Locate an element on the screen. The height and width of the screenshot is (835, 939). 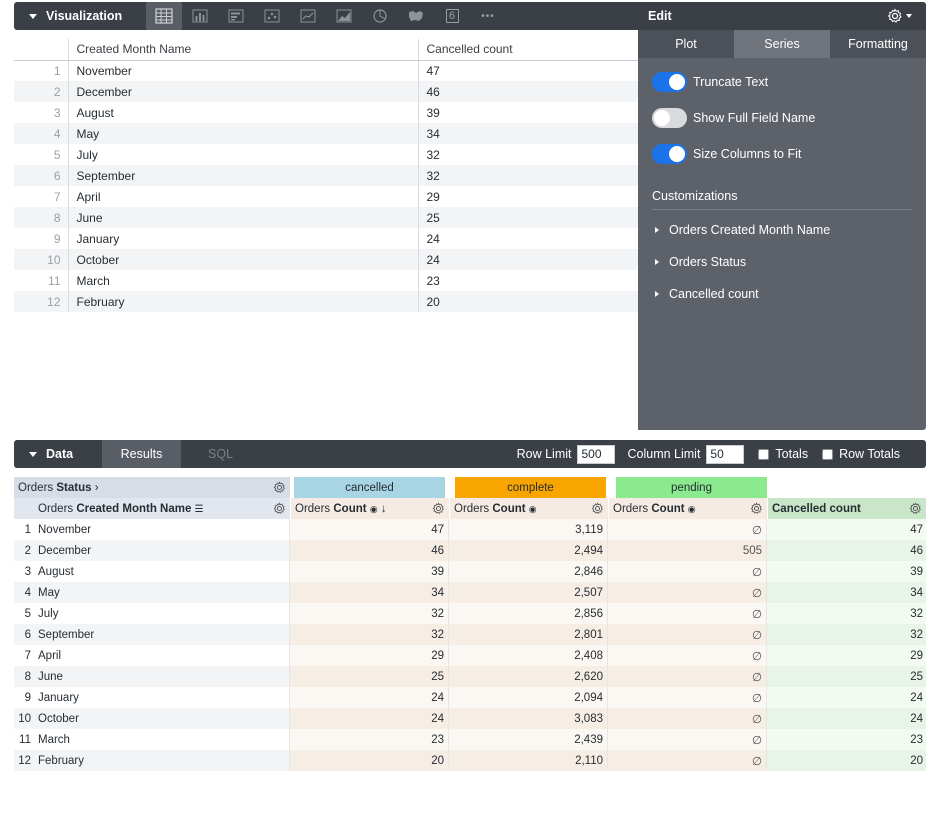
measure-header-pending: Orders Count ◉ is located at coordinates (687, 508).